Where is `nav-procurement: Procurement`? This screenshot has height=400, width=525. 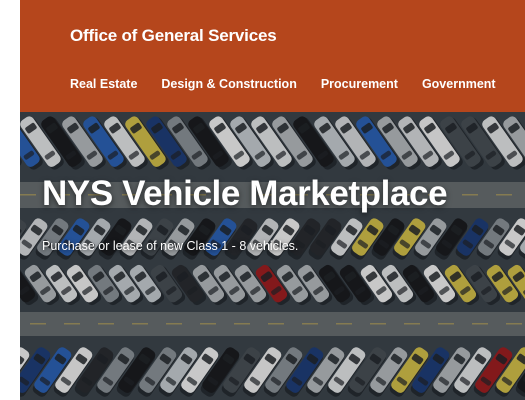
nav-procurement: Procurement is located at coordinates (359, 84).